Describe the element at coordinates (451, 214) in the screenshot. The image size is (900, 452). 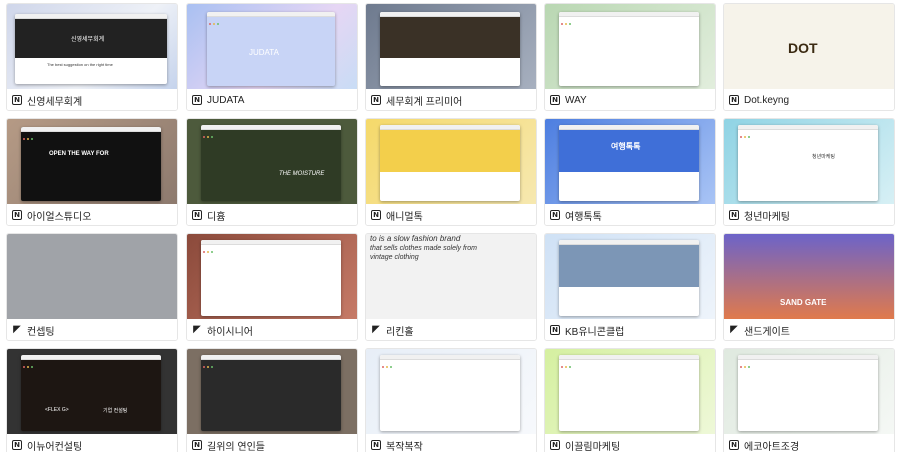
I see `template-card-footer: N 애니멀톡` at that location.